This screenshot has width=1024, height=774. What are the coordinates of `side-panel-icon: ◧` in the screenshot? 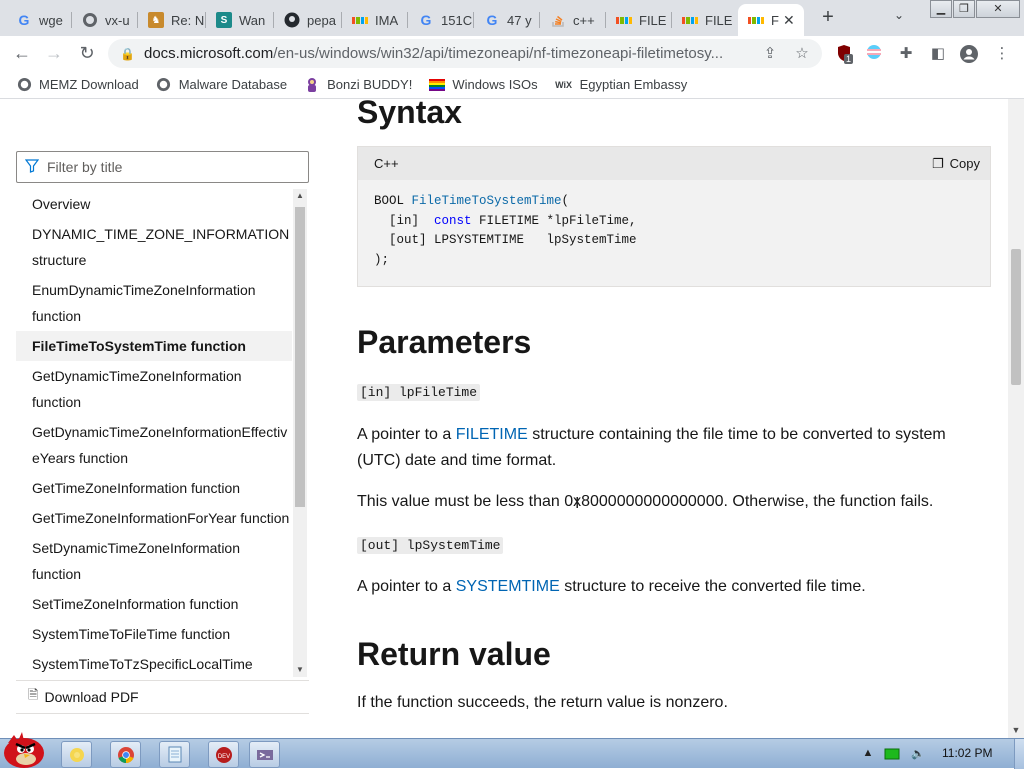 It's located at (938, 54).